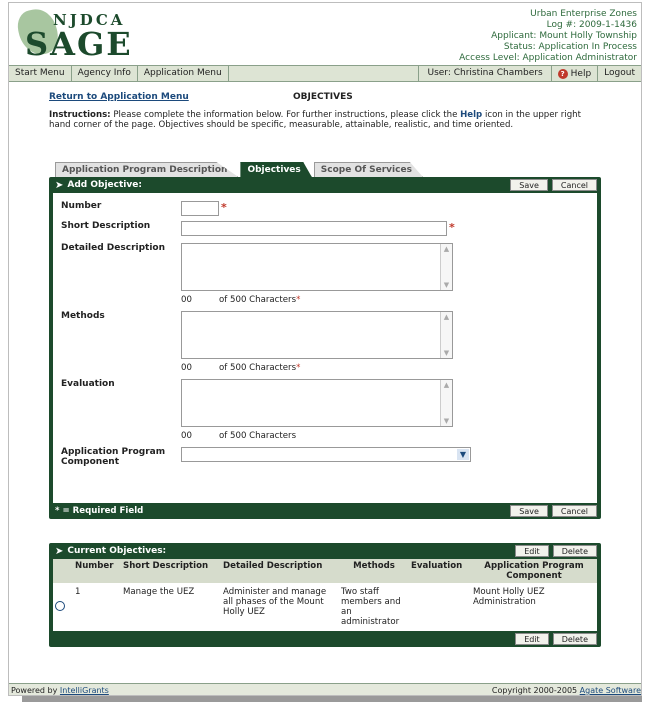 The image size is (652, 707). What do you see at coordinates (323, 97) in the screenshot?
I see `page-title: OBJECTIVES` at bounding box center [323, 97].